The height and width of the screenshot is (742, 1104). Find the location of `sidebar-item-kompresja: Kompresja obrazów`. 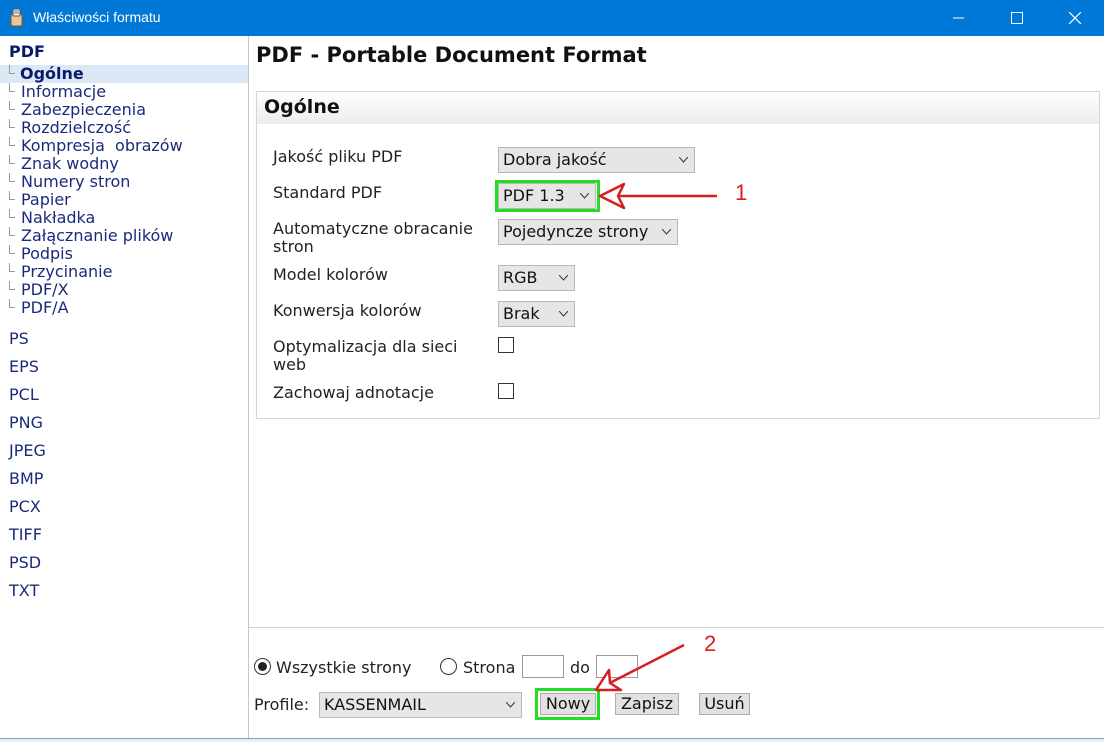

sidebar-item-kompresja: Kompresja obrazów is located at coordinates (124, 146).